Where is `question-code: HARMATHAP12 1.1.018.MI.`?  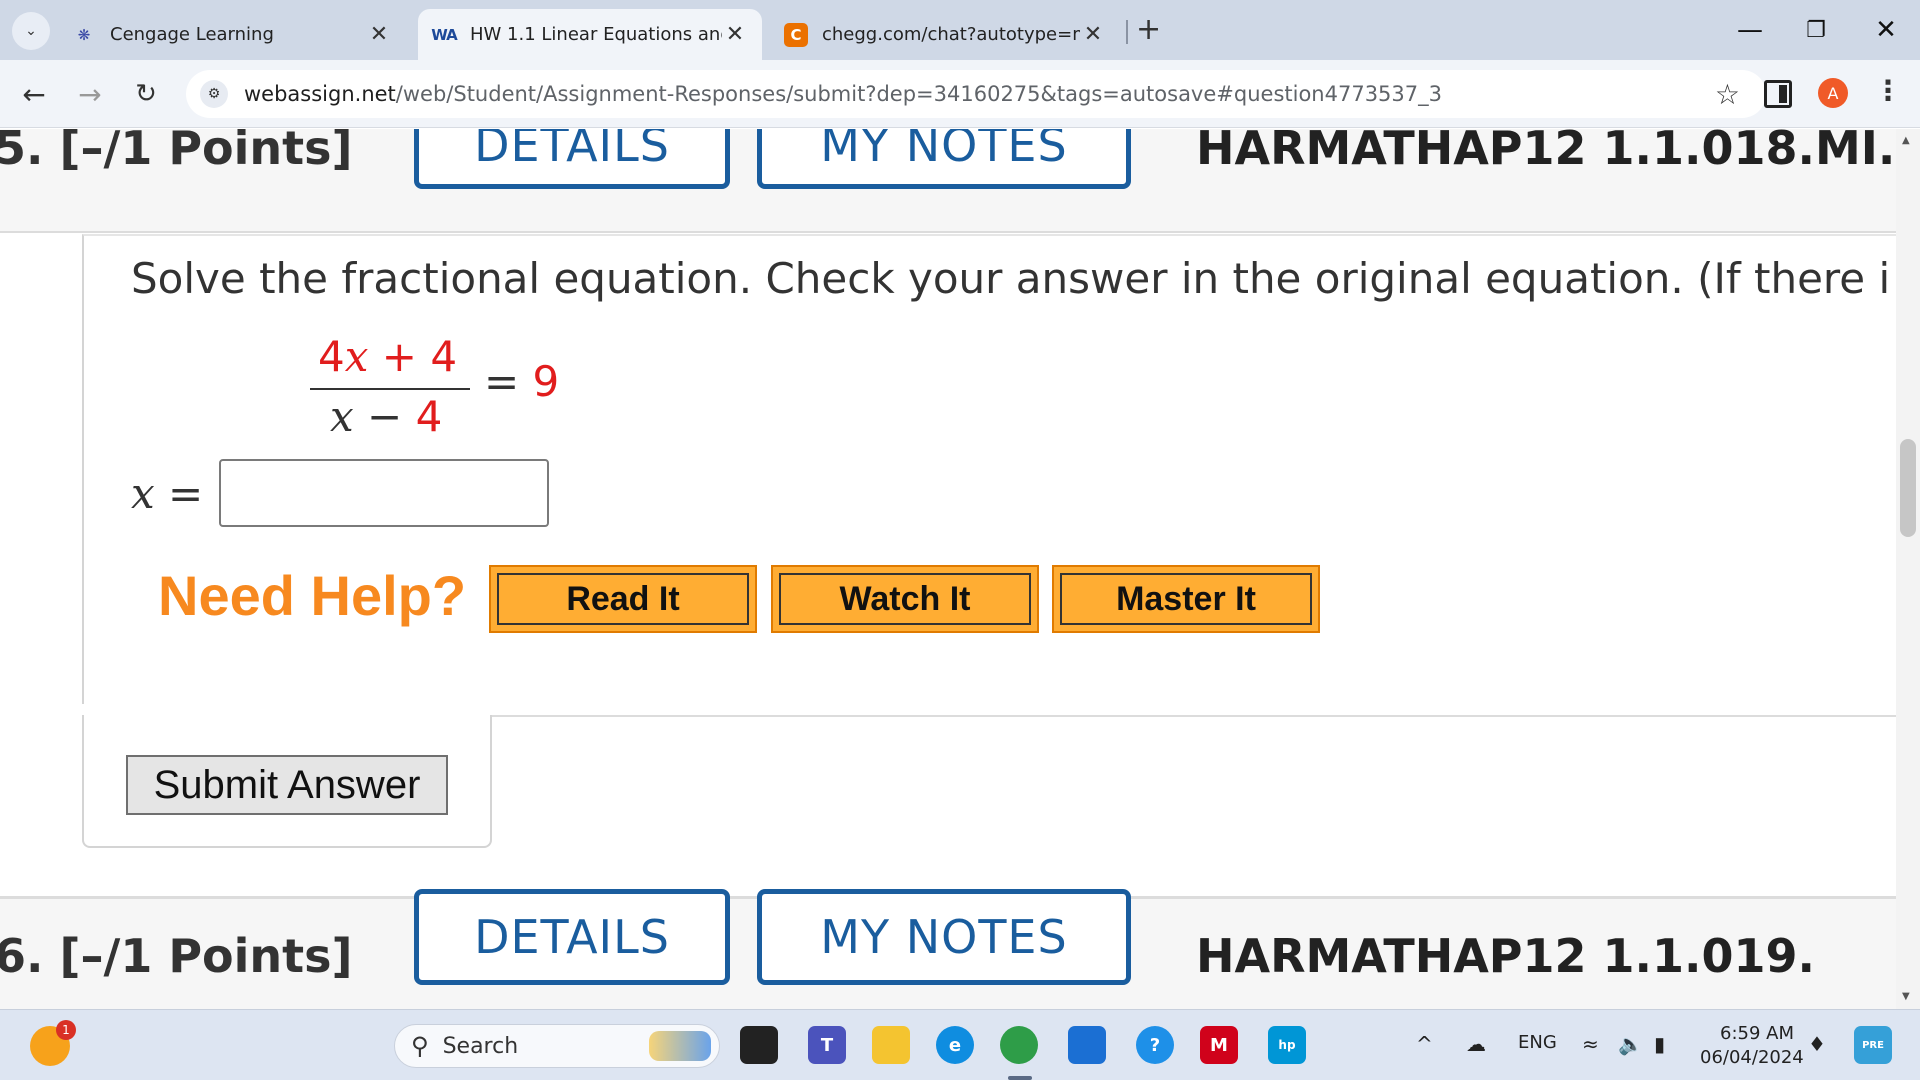 question-code: HARMATHAP12 1.1.018.MI. is located at coordinates (1546, 152).